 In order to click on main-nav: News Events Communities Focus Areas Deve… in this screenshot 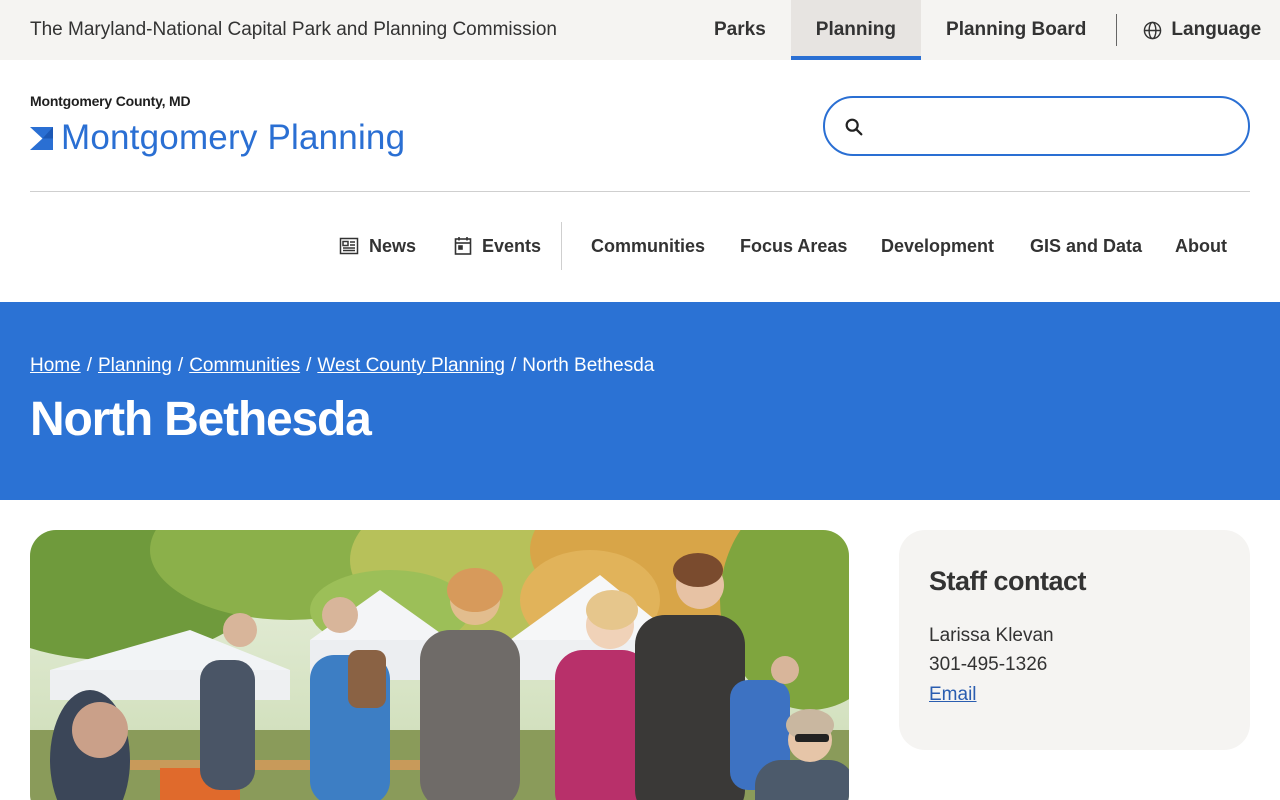, I will do `click(640, 246)`.